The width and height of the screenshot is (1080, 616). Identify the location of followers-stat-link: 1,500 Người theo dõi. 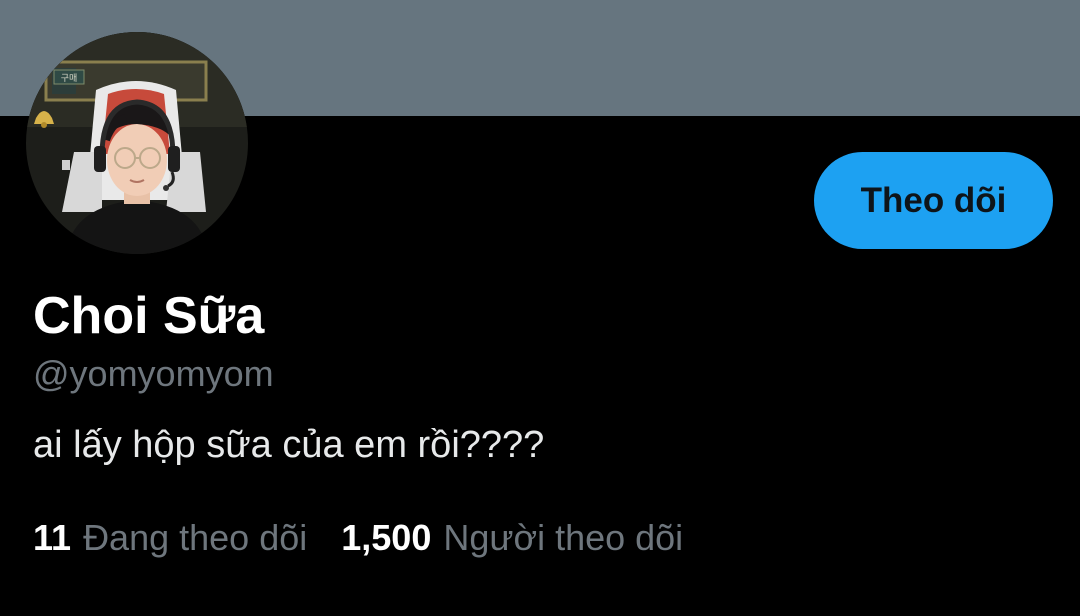
(512, 538).